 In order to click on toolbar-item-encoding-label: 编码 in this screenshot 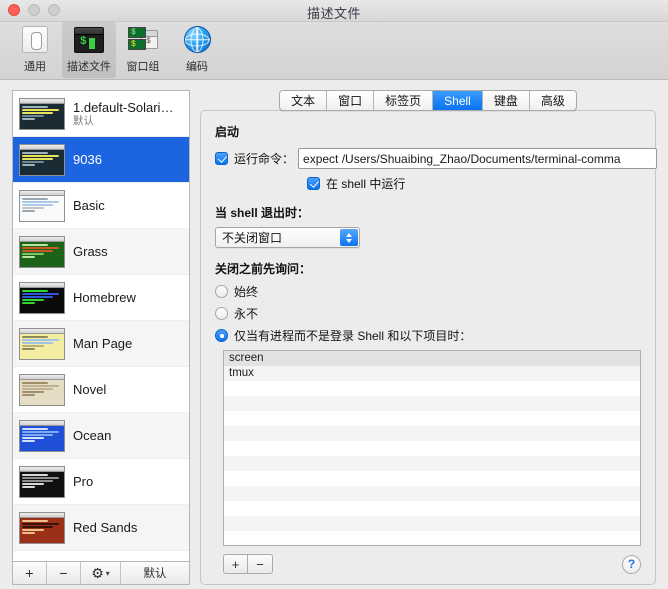, I will do `click(197, 67)`.